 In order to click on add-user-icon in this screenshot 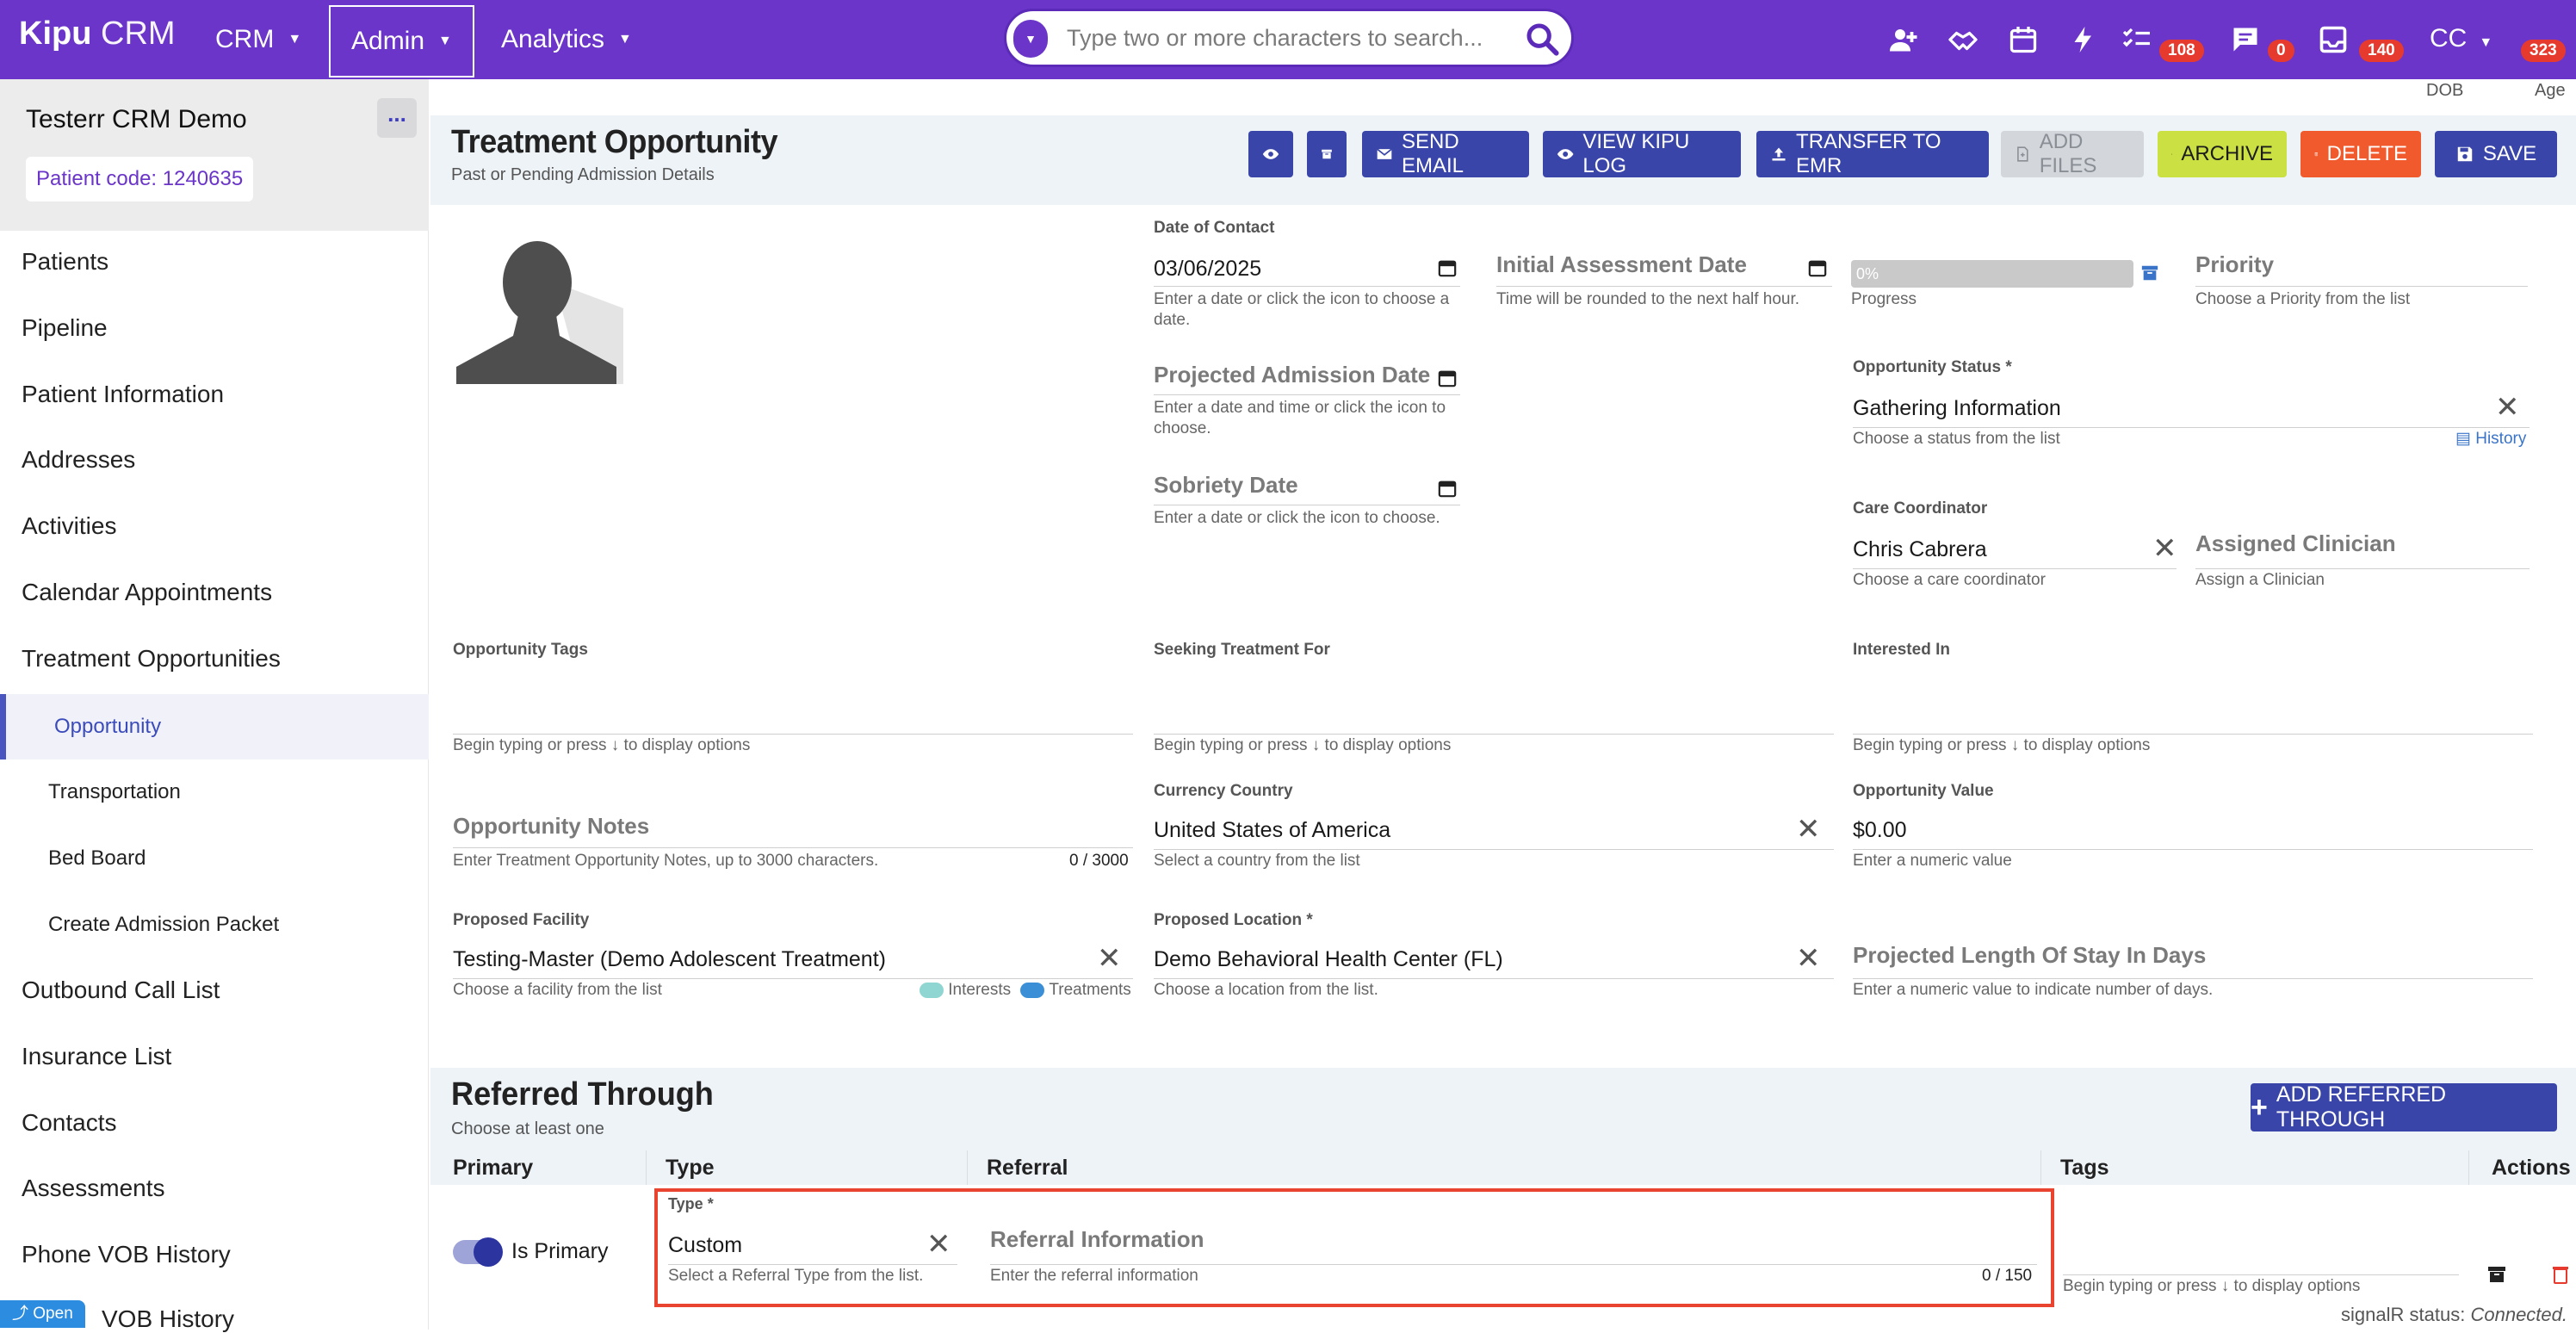, I will do `click(1903, 40)`.